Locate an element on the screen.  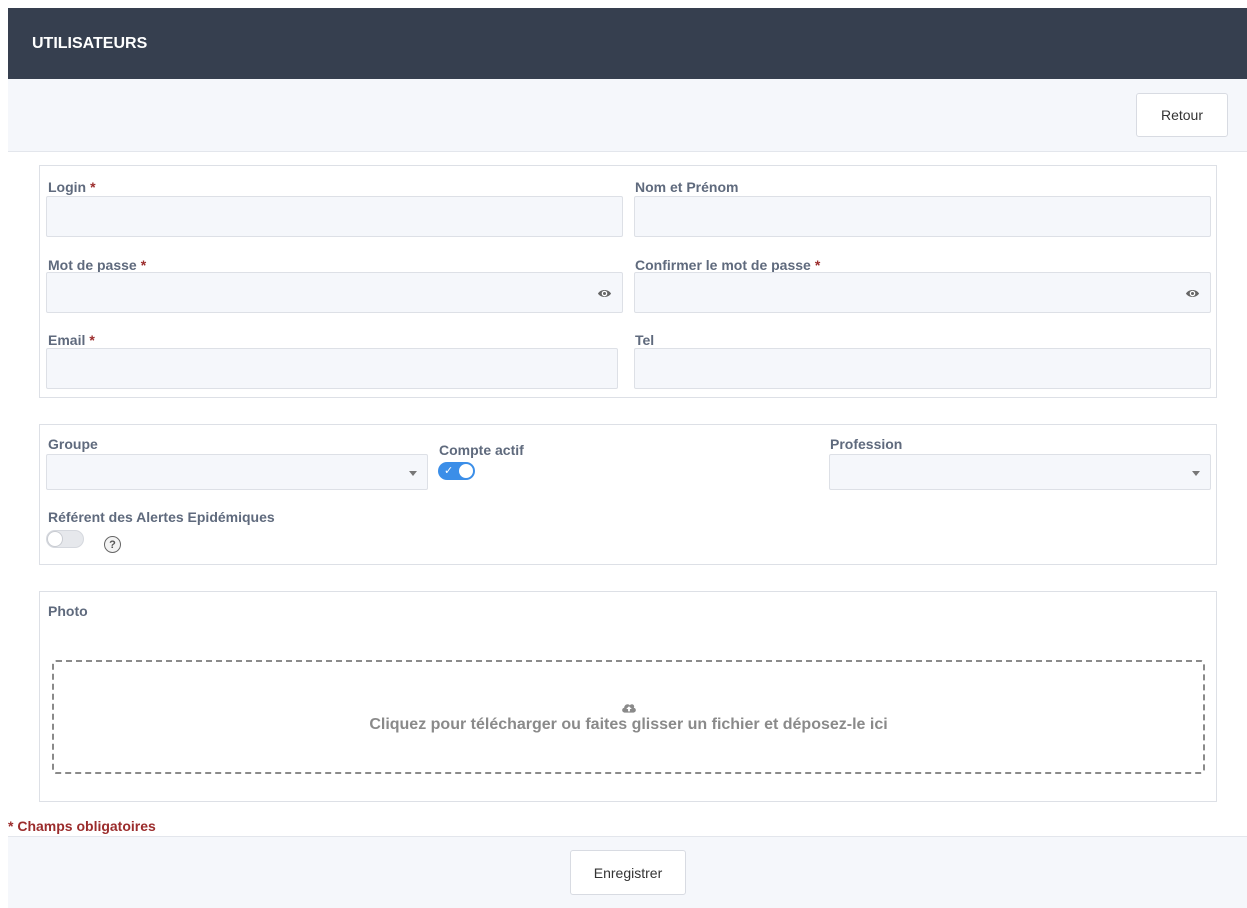
email-label: Email * is located at coordinates (71, 340).